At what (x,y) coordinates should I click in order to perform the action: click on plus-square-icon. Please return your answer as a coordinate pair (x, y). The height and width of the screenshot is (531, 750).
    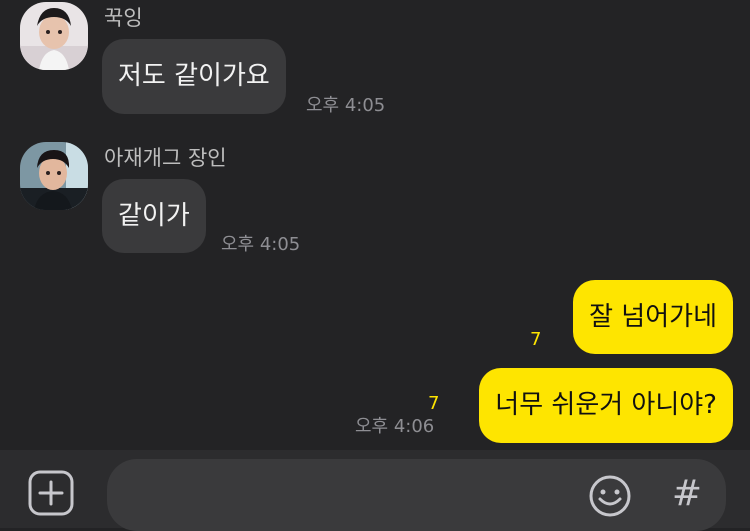
    Looking at the image, I should click on (51, 493).